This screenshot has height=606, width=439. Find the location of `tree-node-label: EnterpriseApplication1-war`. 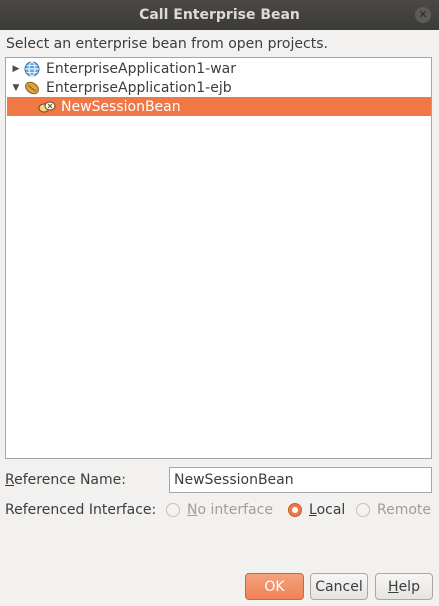

tree-node-label: EnterpriseApplication1-war is located at coordinates (141, 68).